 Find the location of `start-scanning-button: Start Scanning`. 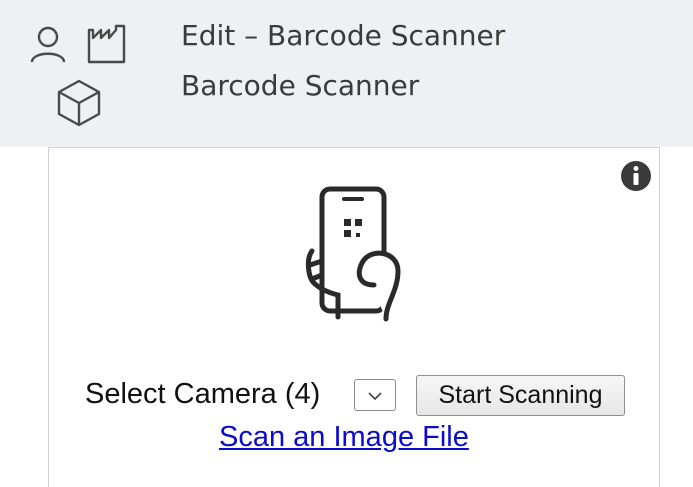

start-scanning-button: Start Scanning is located at coordinates (520, 395).